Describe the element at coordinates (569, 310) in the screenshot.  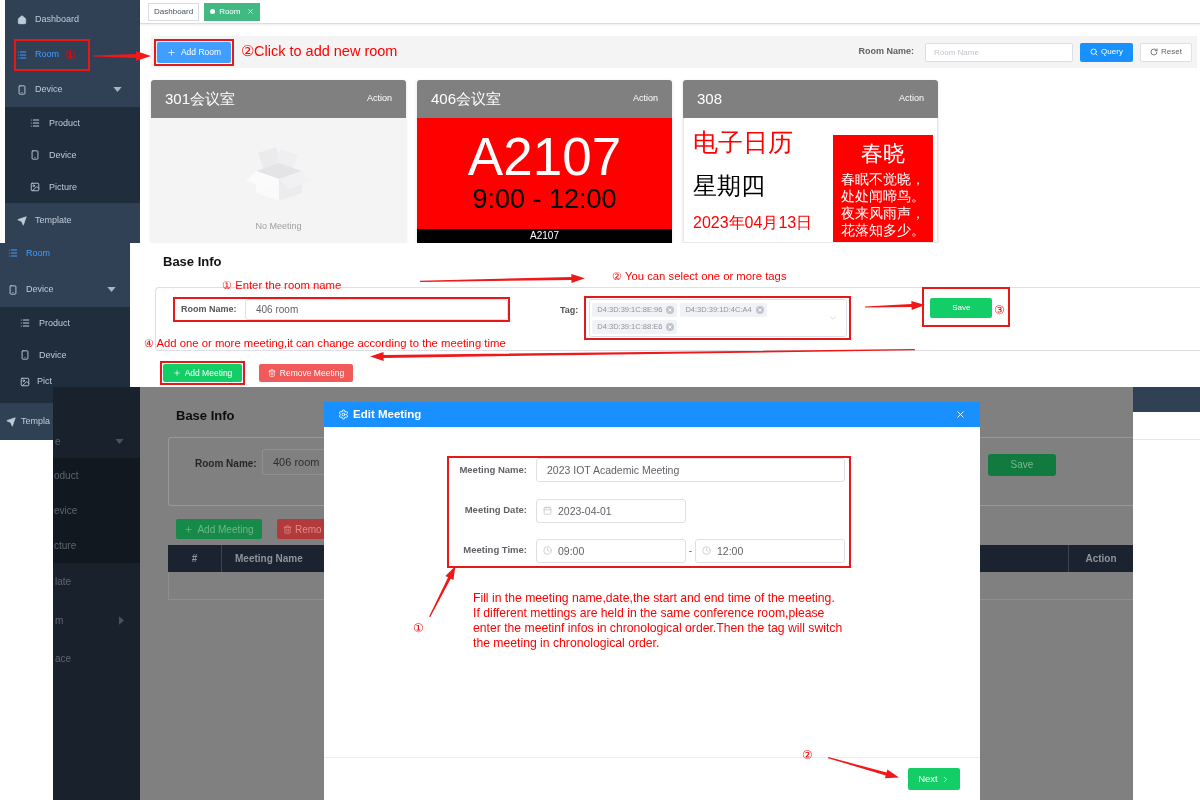
I see `field-label: Tag:` at that location.